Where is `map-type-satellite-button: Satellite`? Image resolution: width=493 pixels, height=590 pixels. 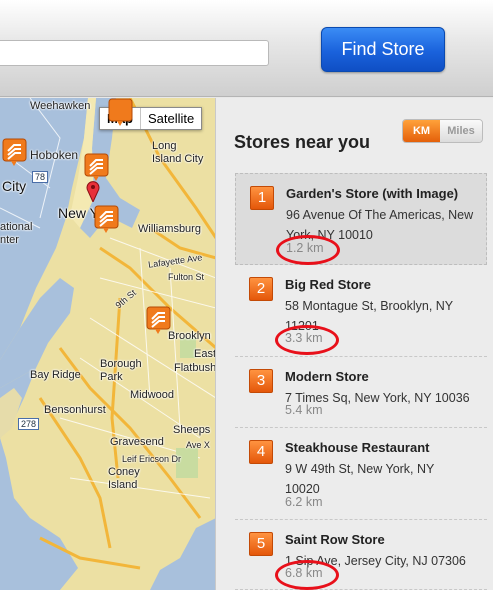 map-type-satellite-button: Satellite is located at coordinates (171, 118).